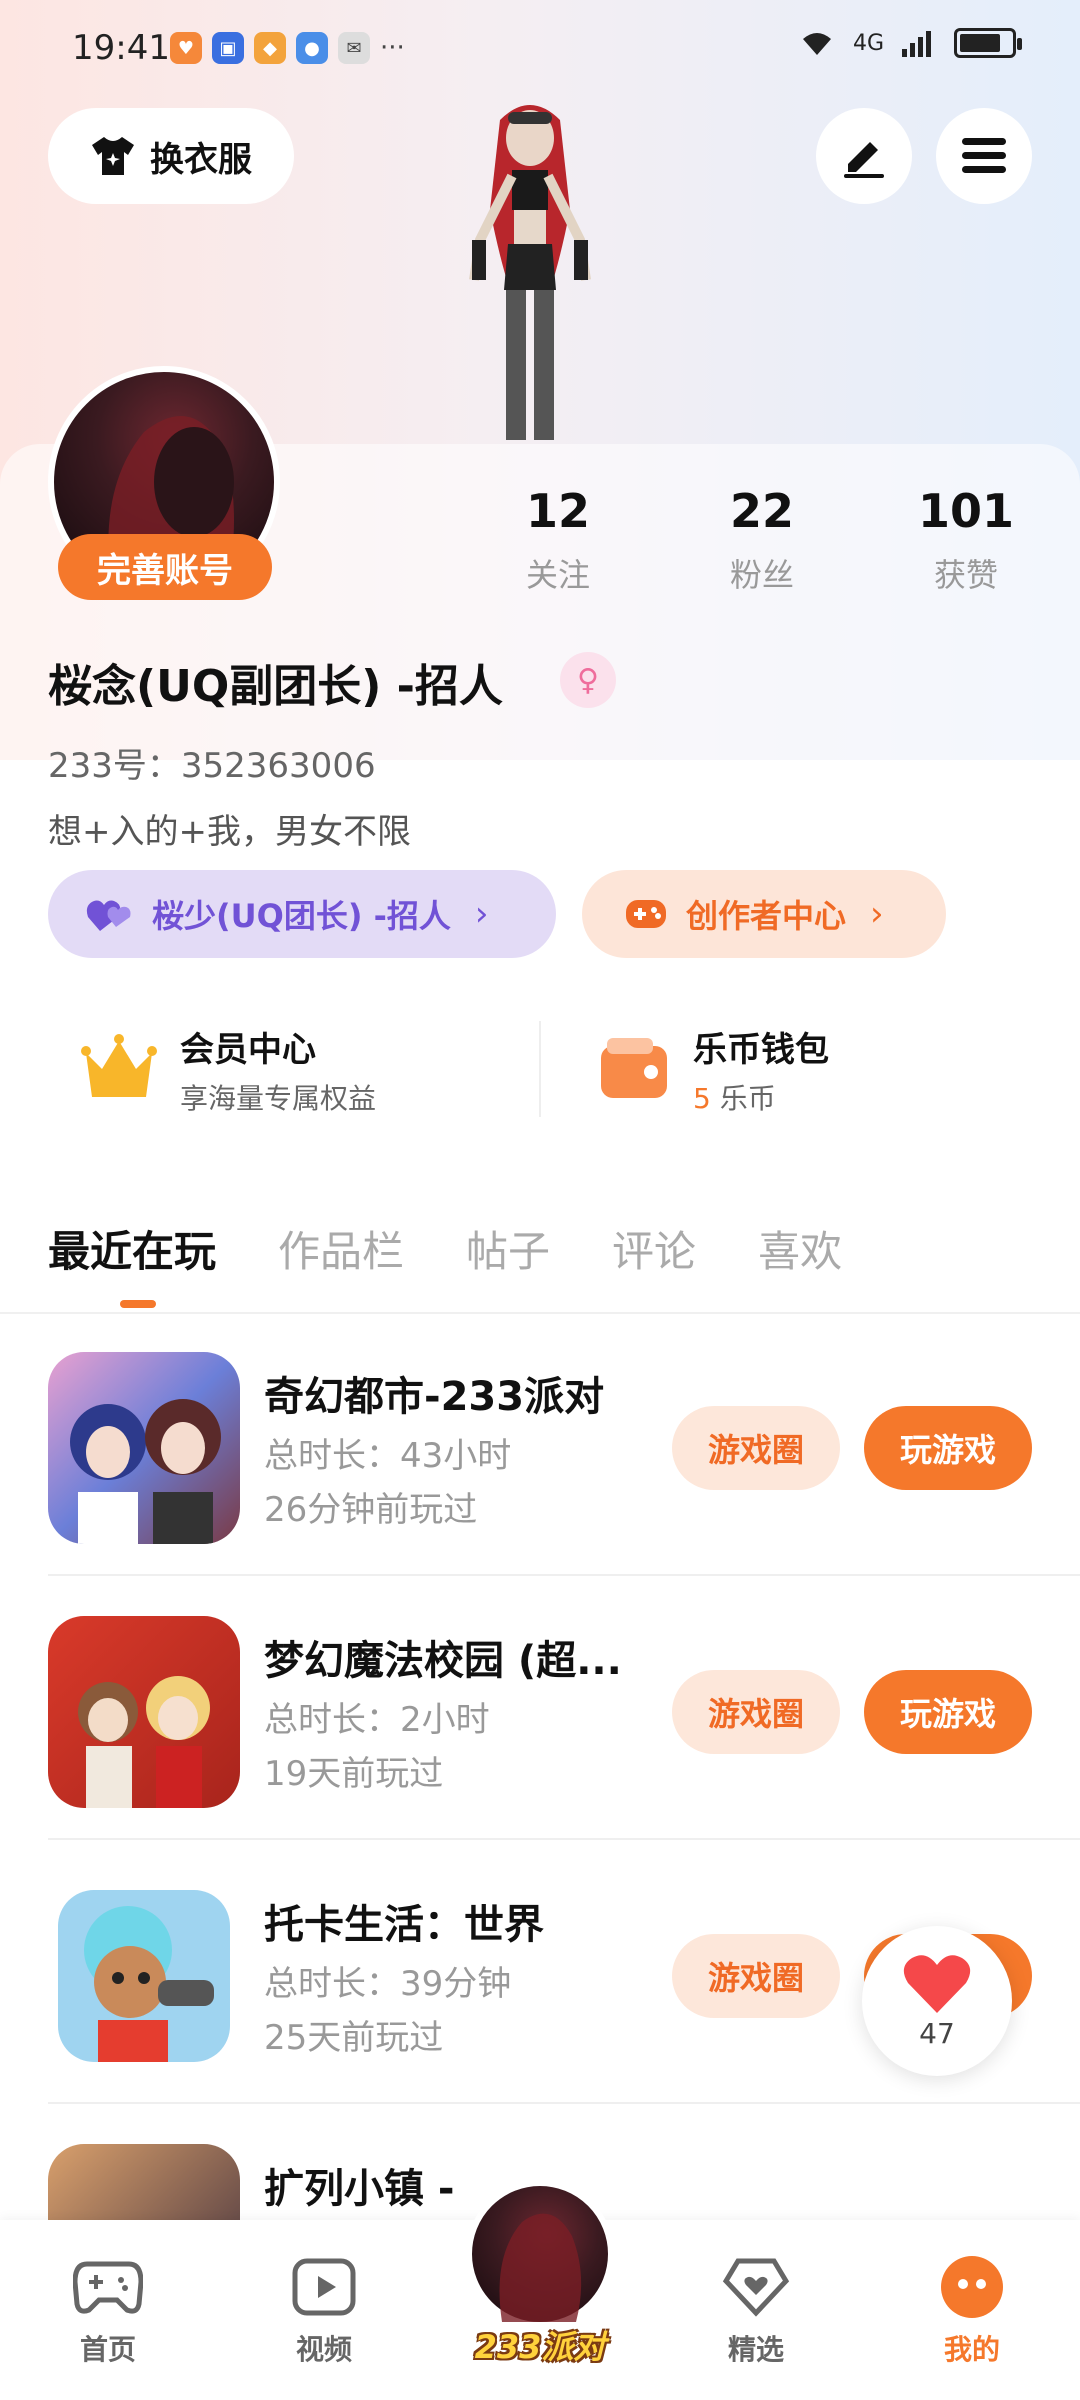  I want to click on notification-icons: ♥ ▣ ◆ ● ✉ ···, so click(287, 48).